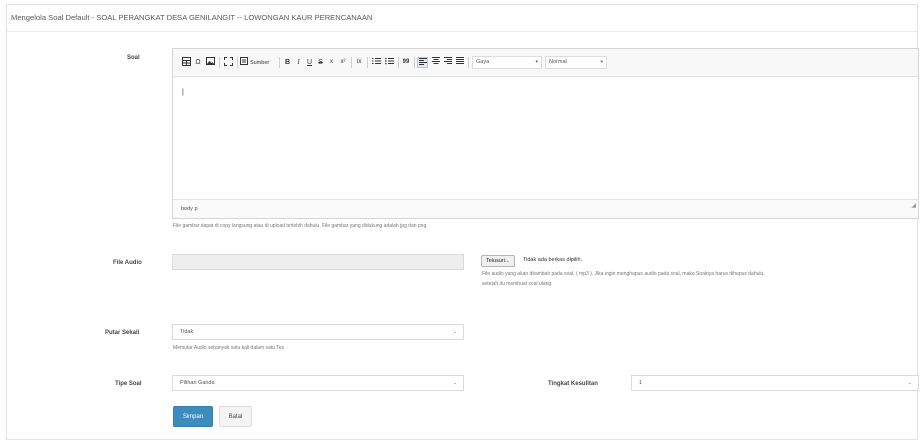 The height and width of the screenshot is (444, 921). I want to click on align-center-icon, so click(436, 62).